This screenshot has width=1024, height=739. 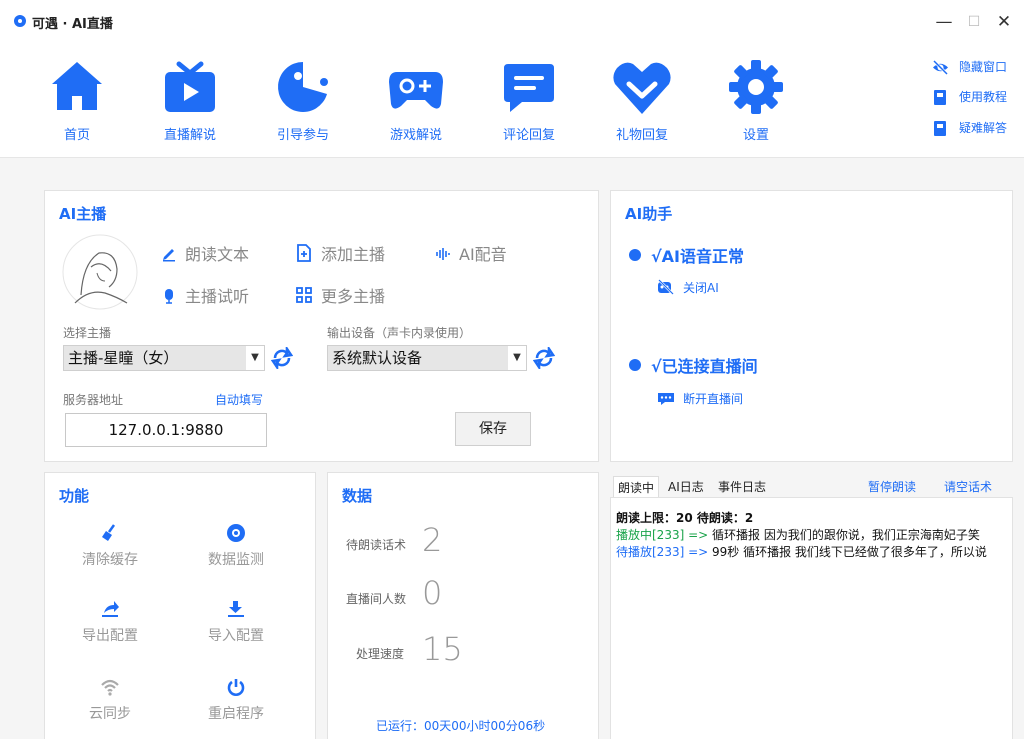 What do you see at coordinates (713, 399) in the screenshot?
I see `disconnect-live-label: 断开直播间` at bounding box center [713, 399].